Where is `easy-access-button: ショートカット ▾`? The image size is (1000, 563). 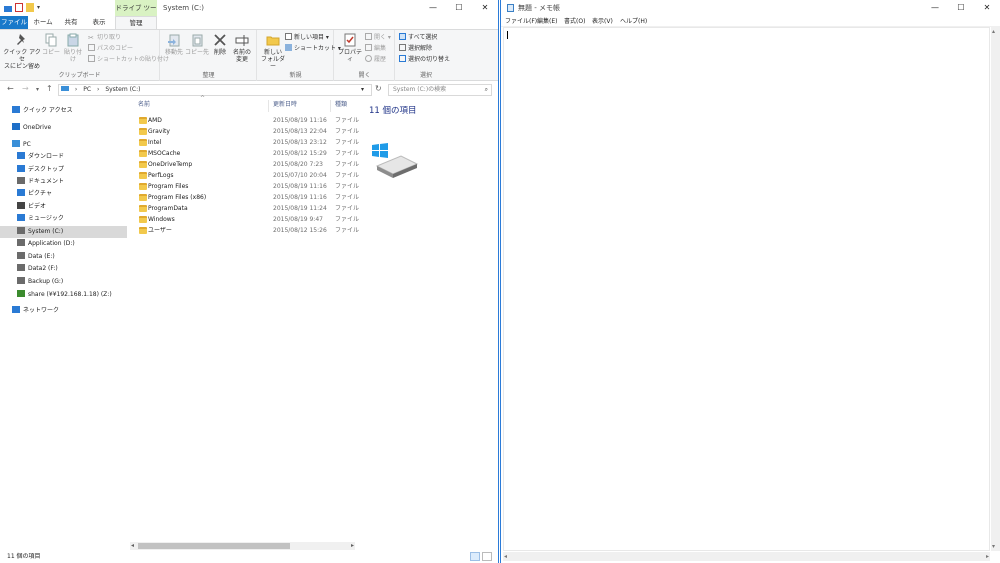 easy-access-button: ショートカット ▾ is located at coordinates (313, 48).